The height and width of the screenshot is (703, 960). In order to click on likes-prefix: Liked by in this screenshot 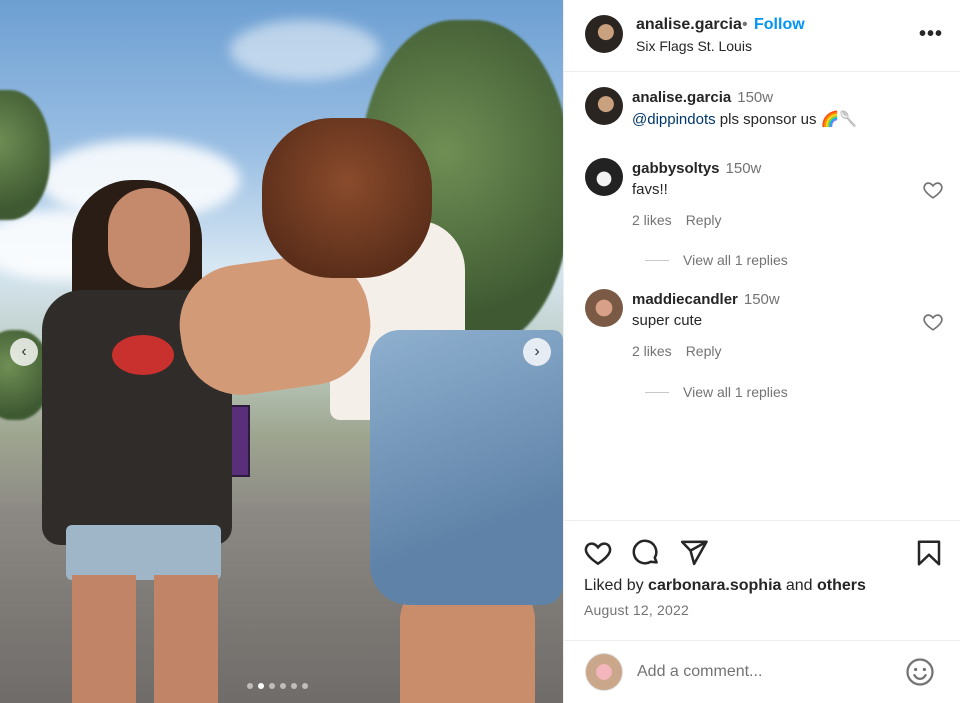, I will do `click(616, 585)`.